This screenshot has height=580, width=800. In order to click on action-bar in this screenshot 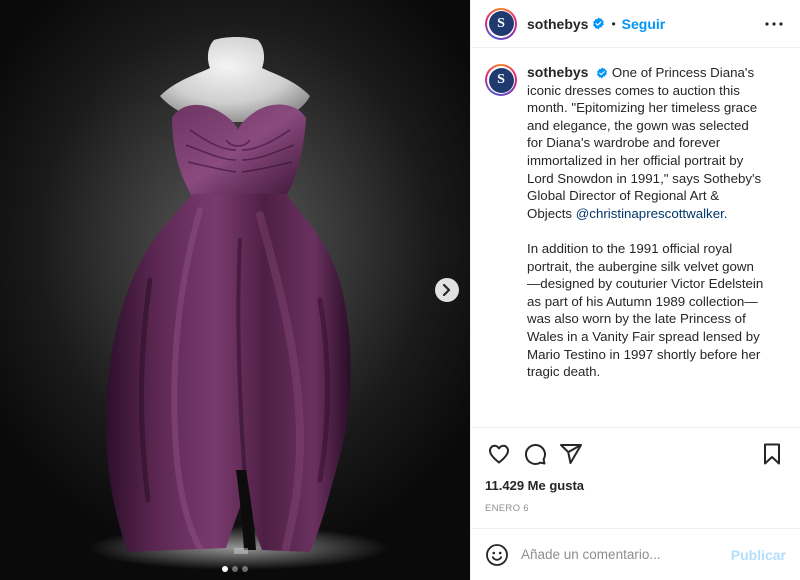, I will do `click(635, 454)`.